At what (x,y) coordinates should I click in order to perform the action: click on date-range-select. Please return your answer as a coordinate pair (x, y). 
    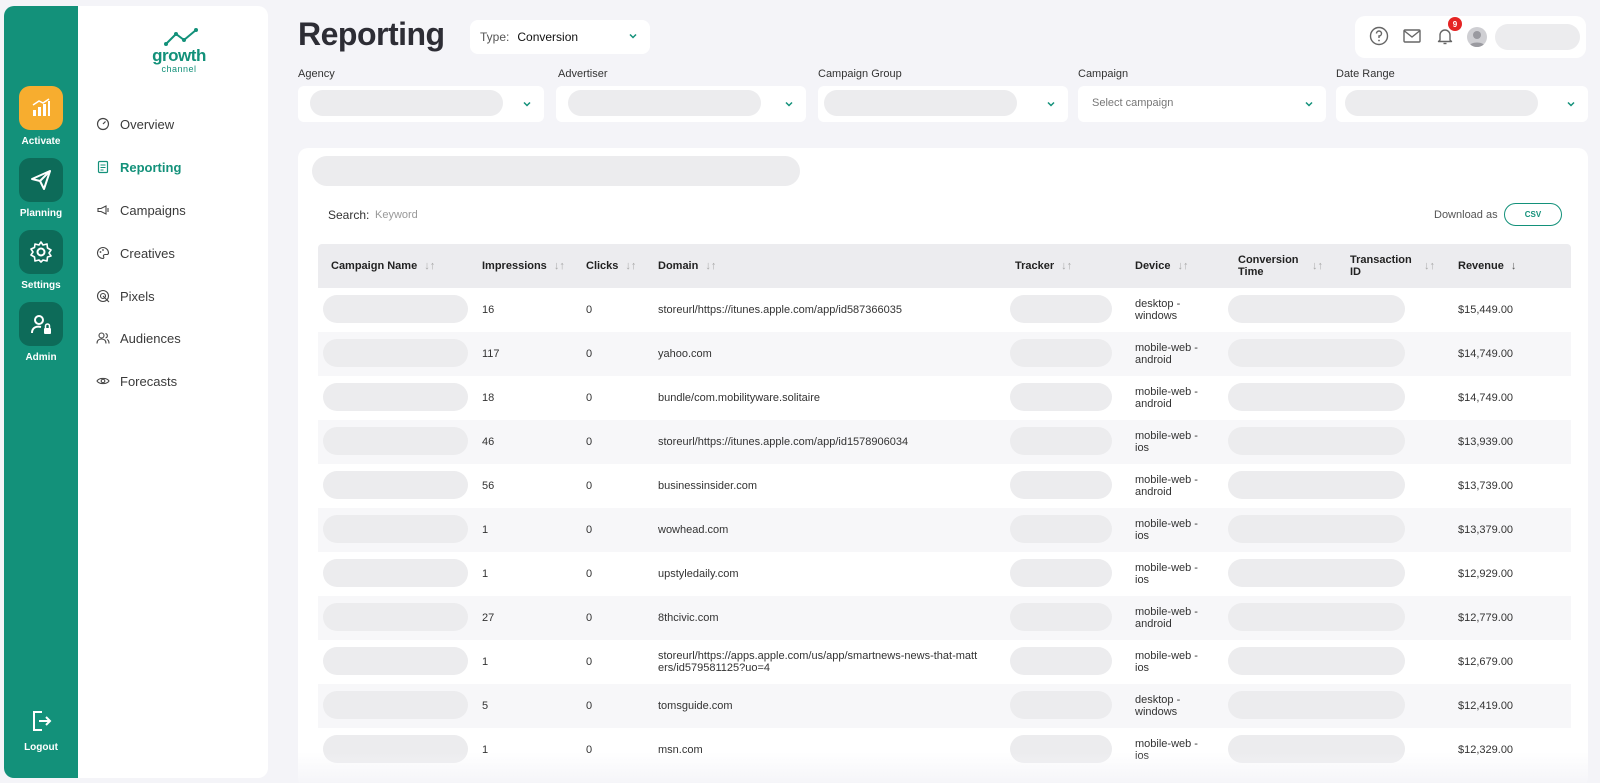
    Looking at the image, I should click on (1462, 104).